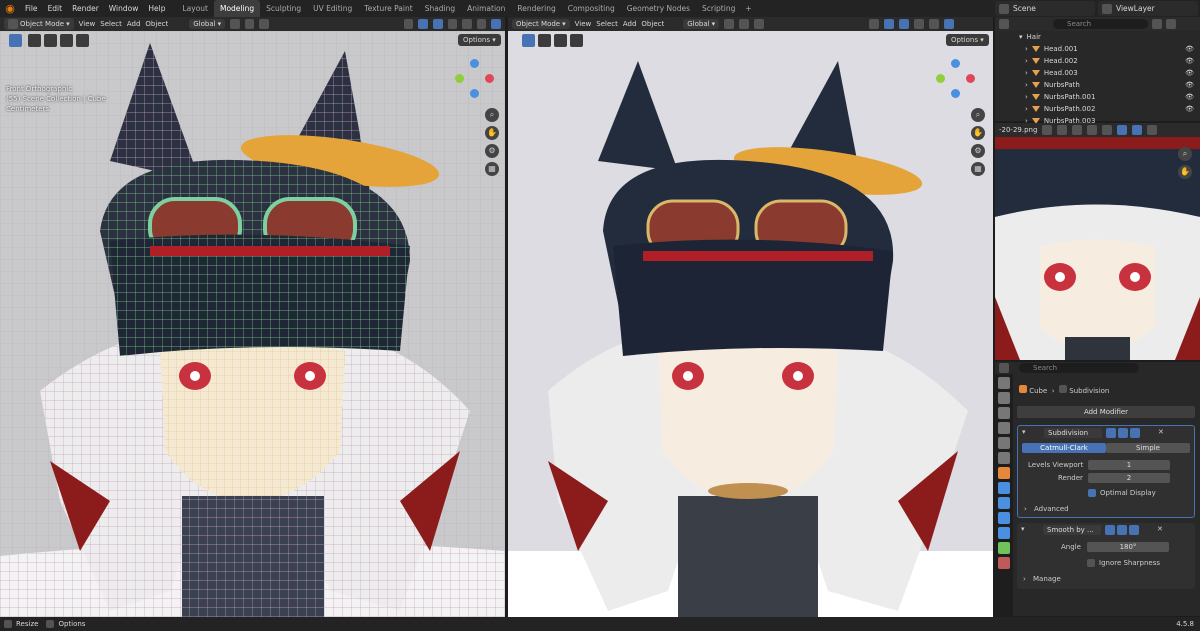 This screenshot has height=631, width=1200. I want to click on left-navigation-gizmo, so click(475, 79).